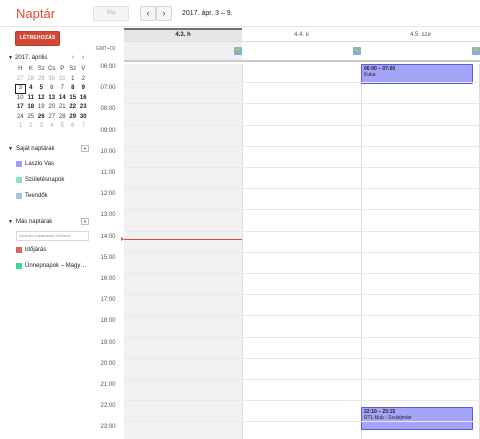  What do you see at coordinates (52, 108) in the screenshot?
I see `mini-calendar-day: 20` at bounding box center [52, 108].